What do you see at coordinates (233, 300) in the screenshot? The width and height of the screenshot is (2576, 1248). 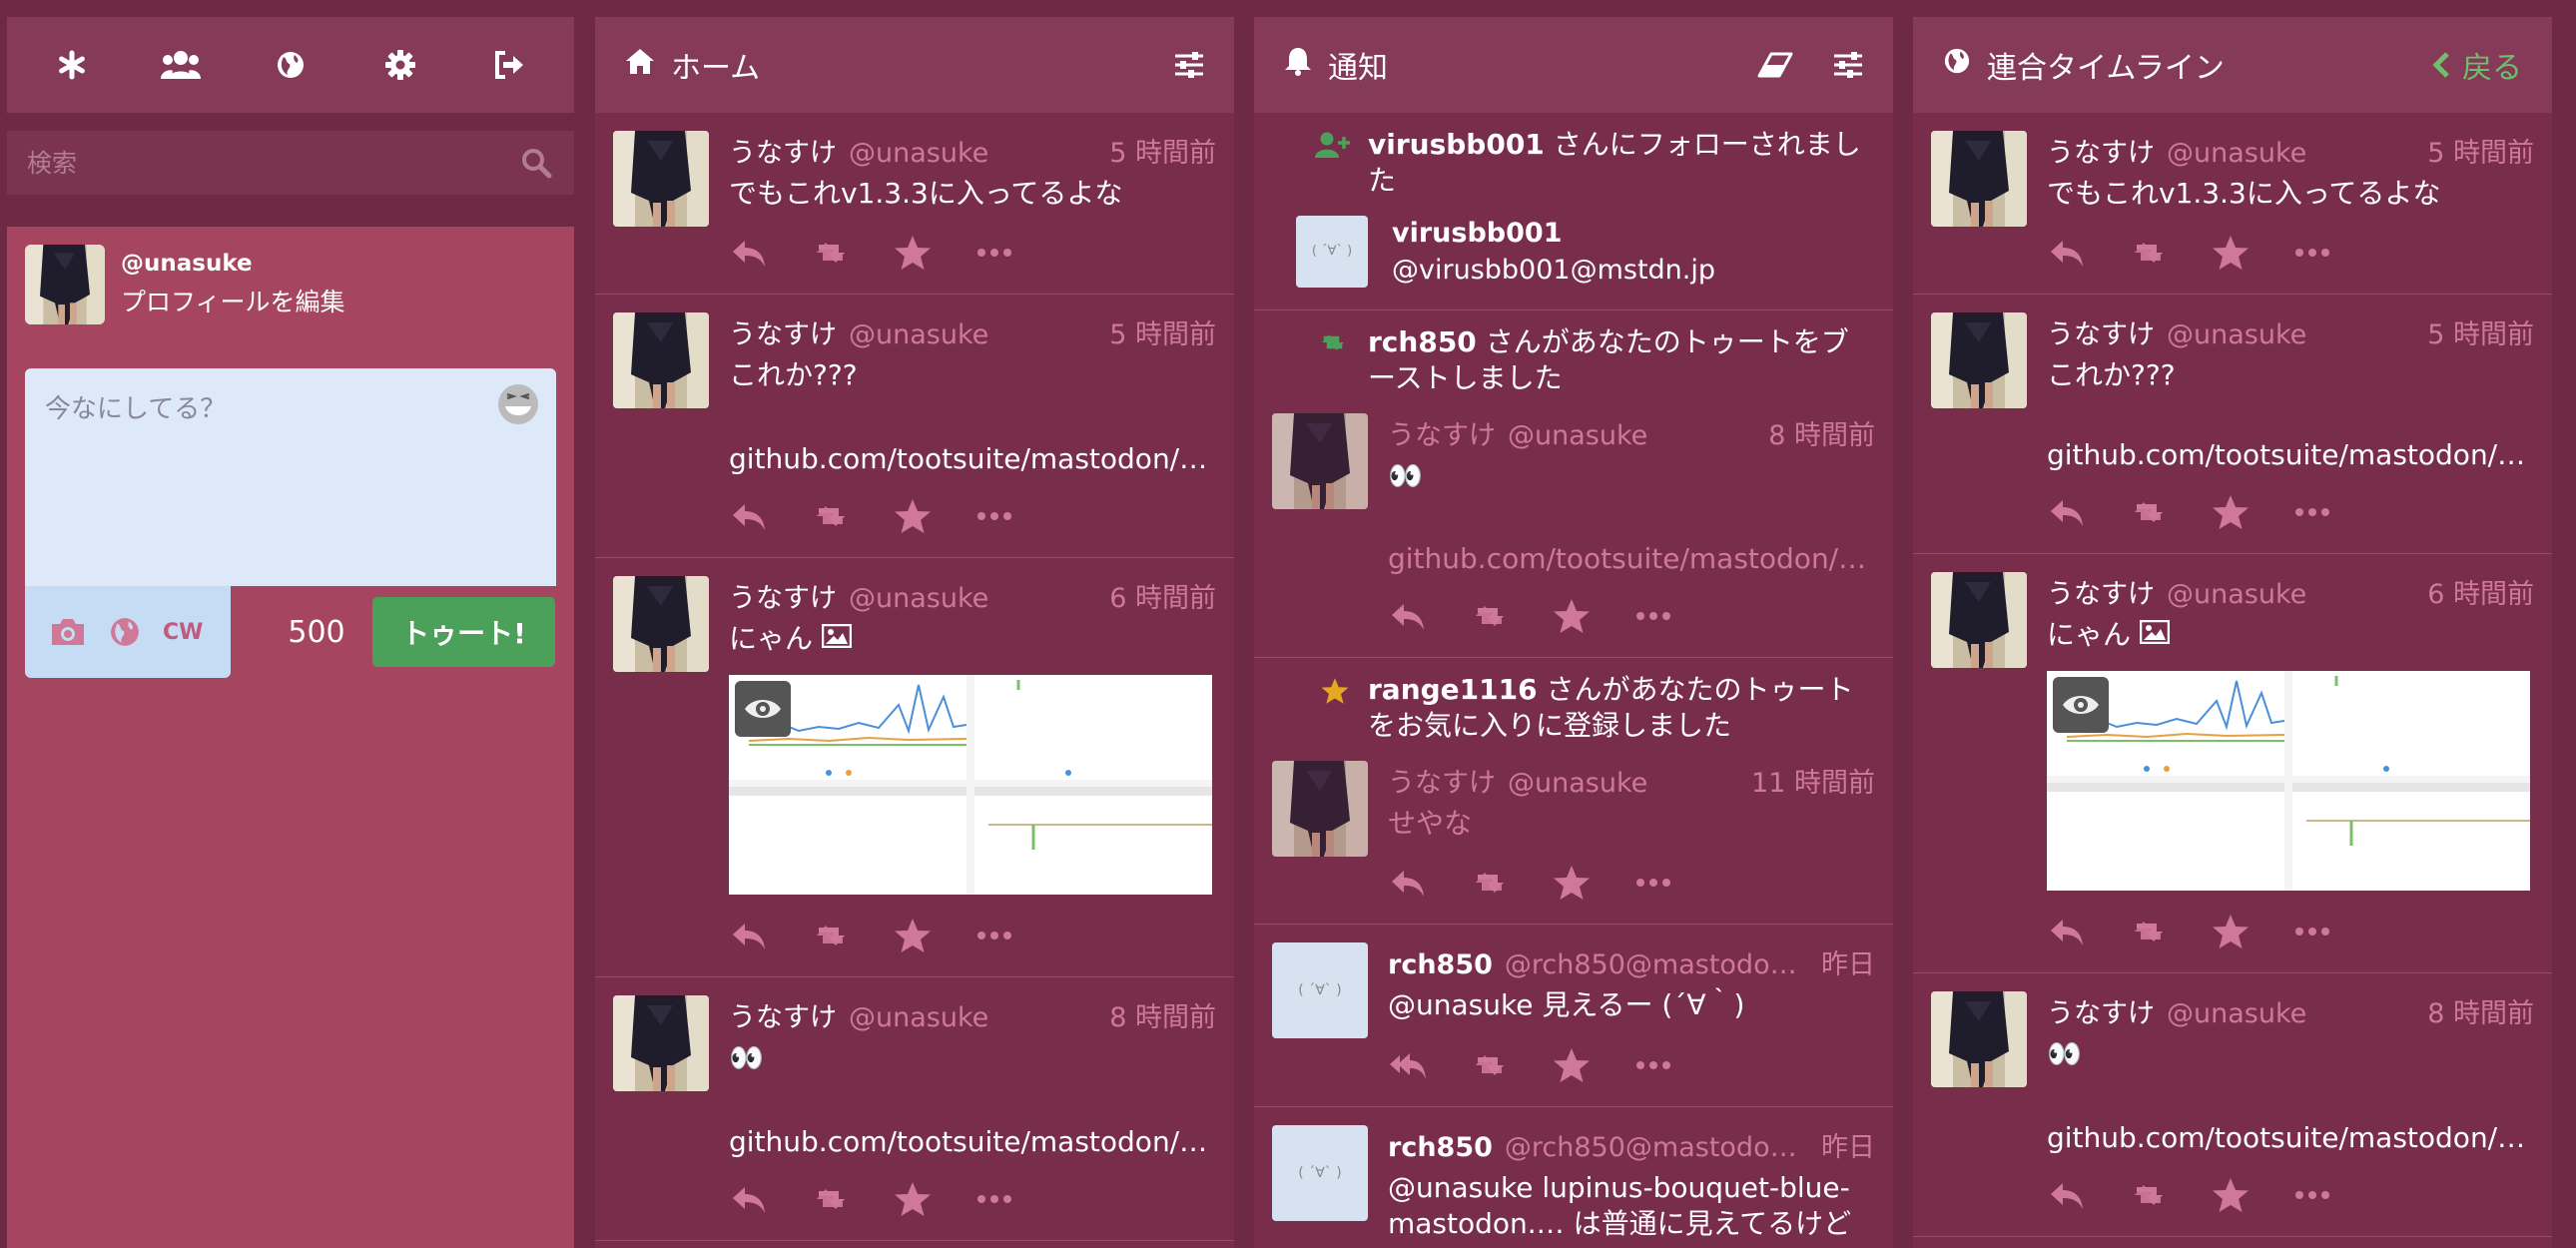 I see `edit-profile-link: プロフィールを編集` at bounding box center [233, 300].